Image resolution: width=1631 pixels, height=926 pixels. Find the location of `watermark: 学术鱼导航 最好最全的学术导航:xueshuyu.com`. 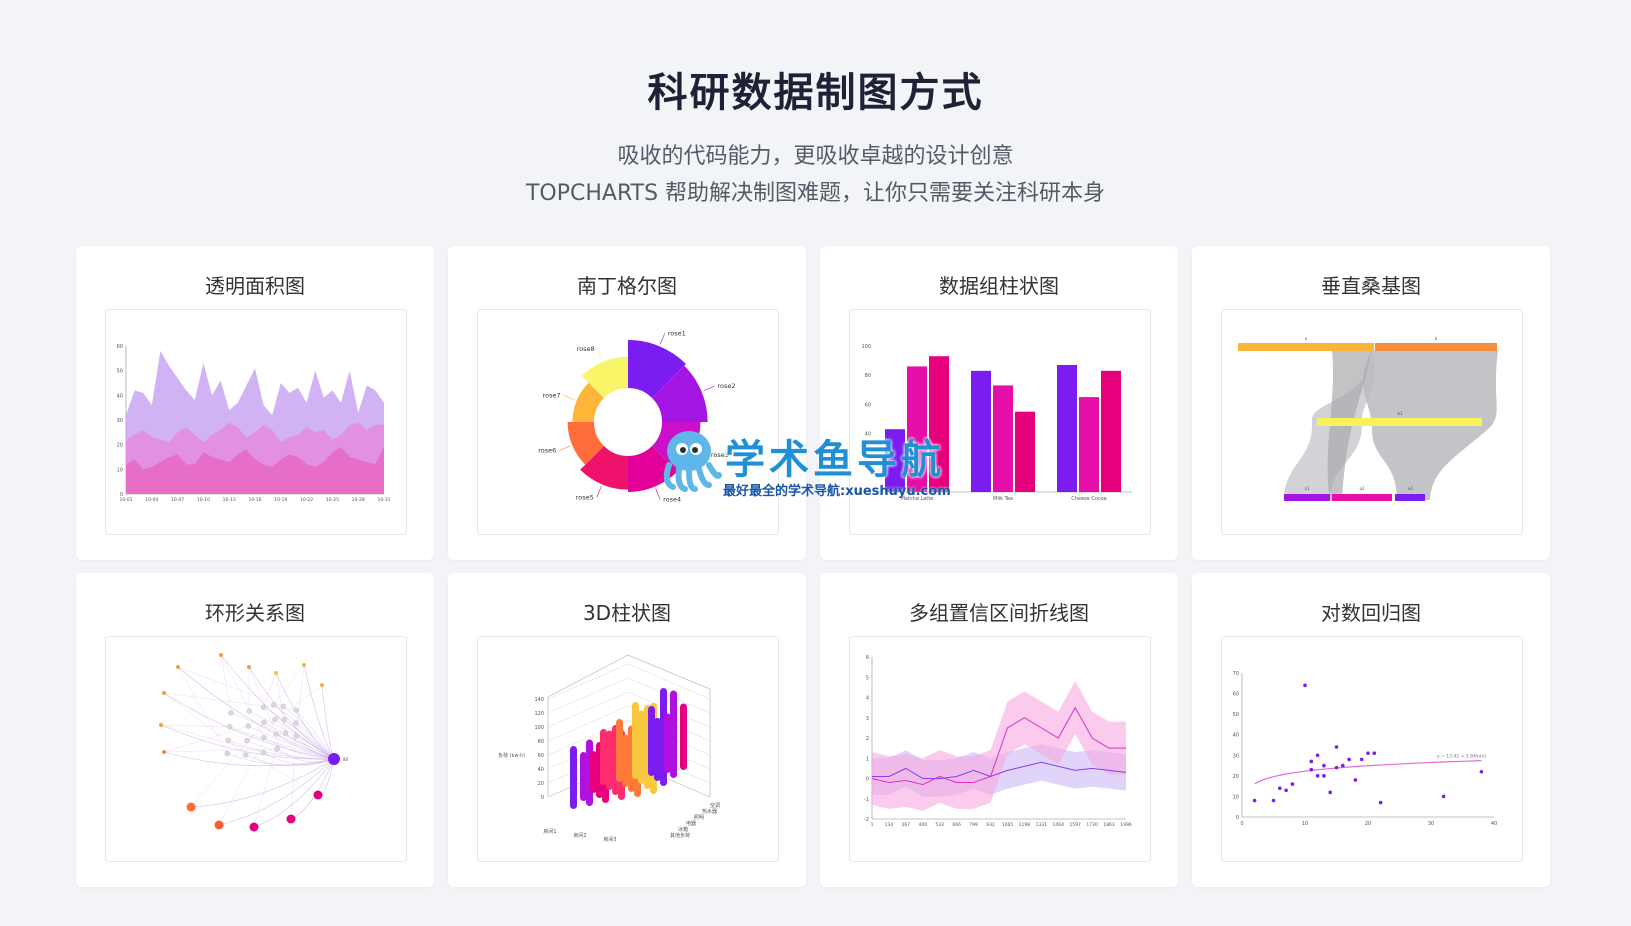

watermark: 学术鱼导航 最好最全的学术导航:xueshuyu.com is located at coordinates (820, 465).